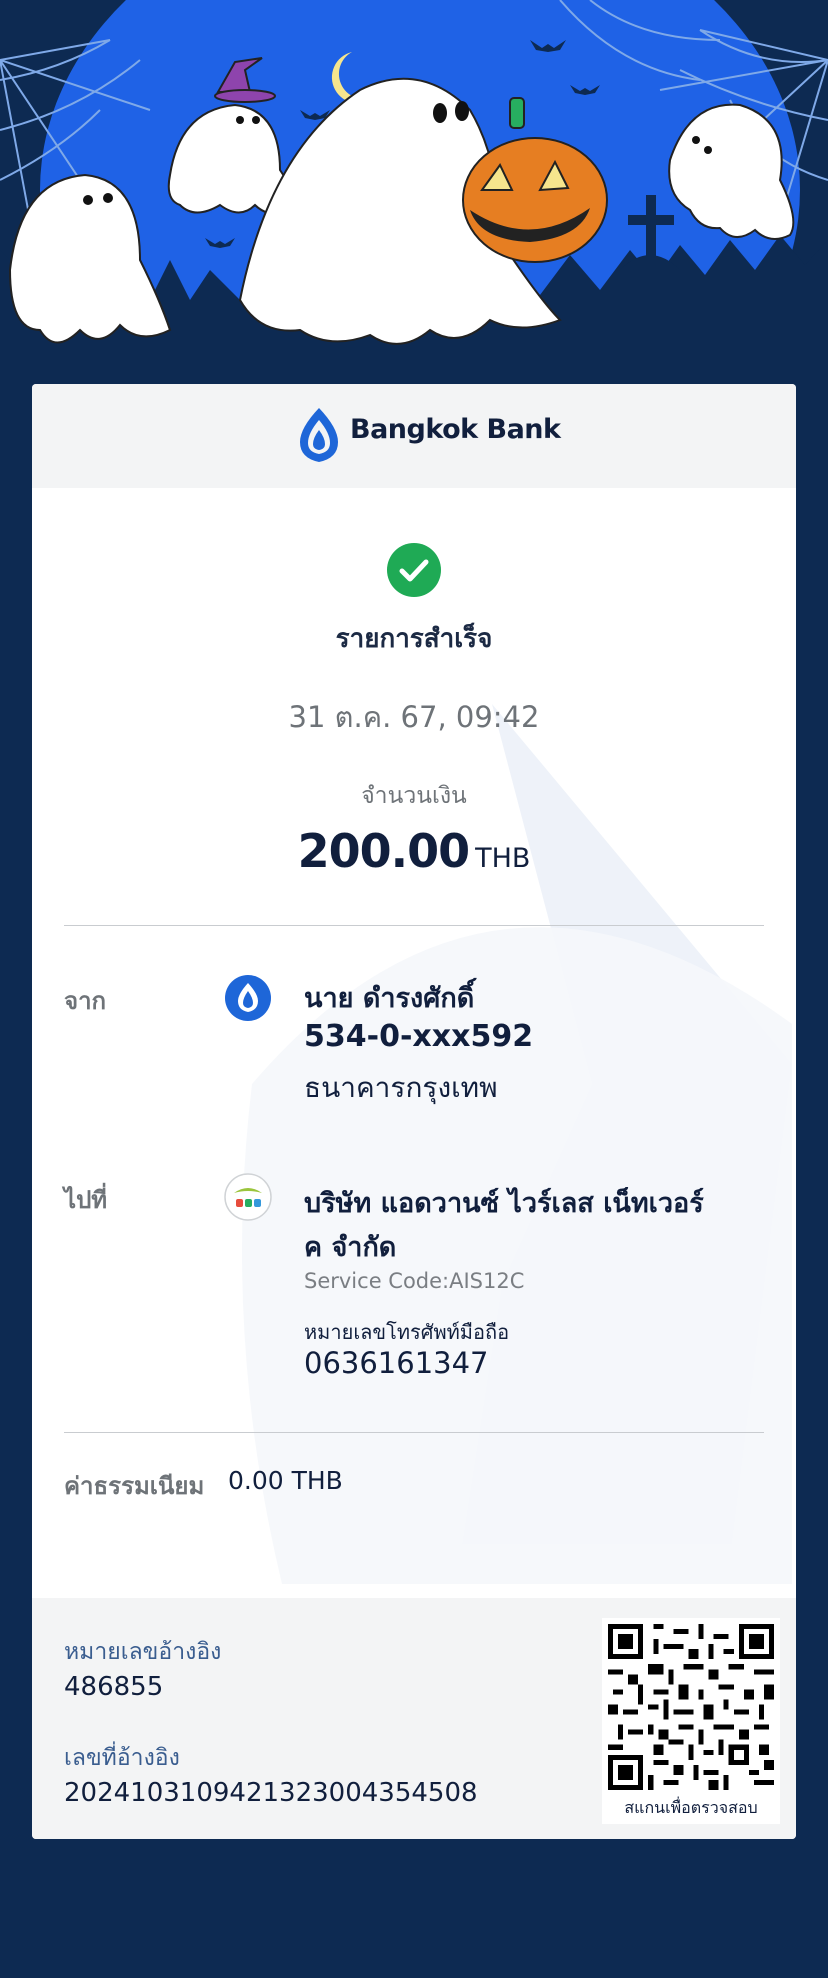  What do you see at coordinates (414, 570) in the screenshot?
I see `check-circle-icon` at bounding box center [414, 570].